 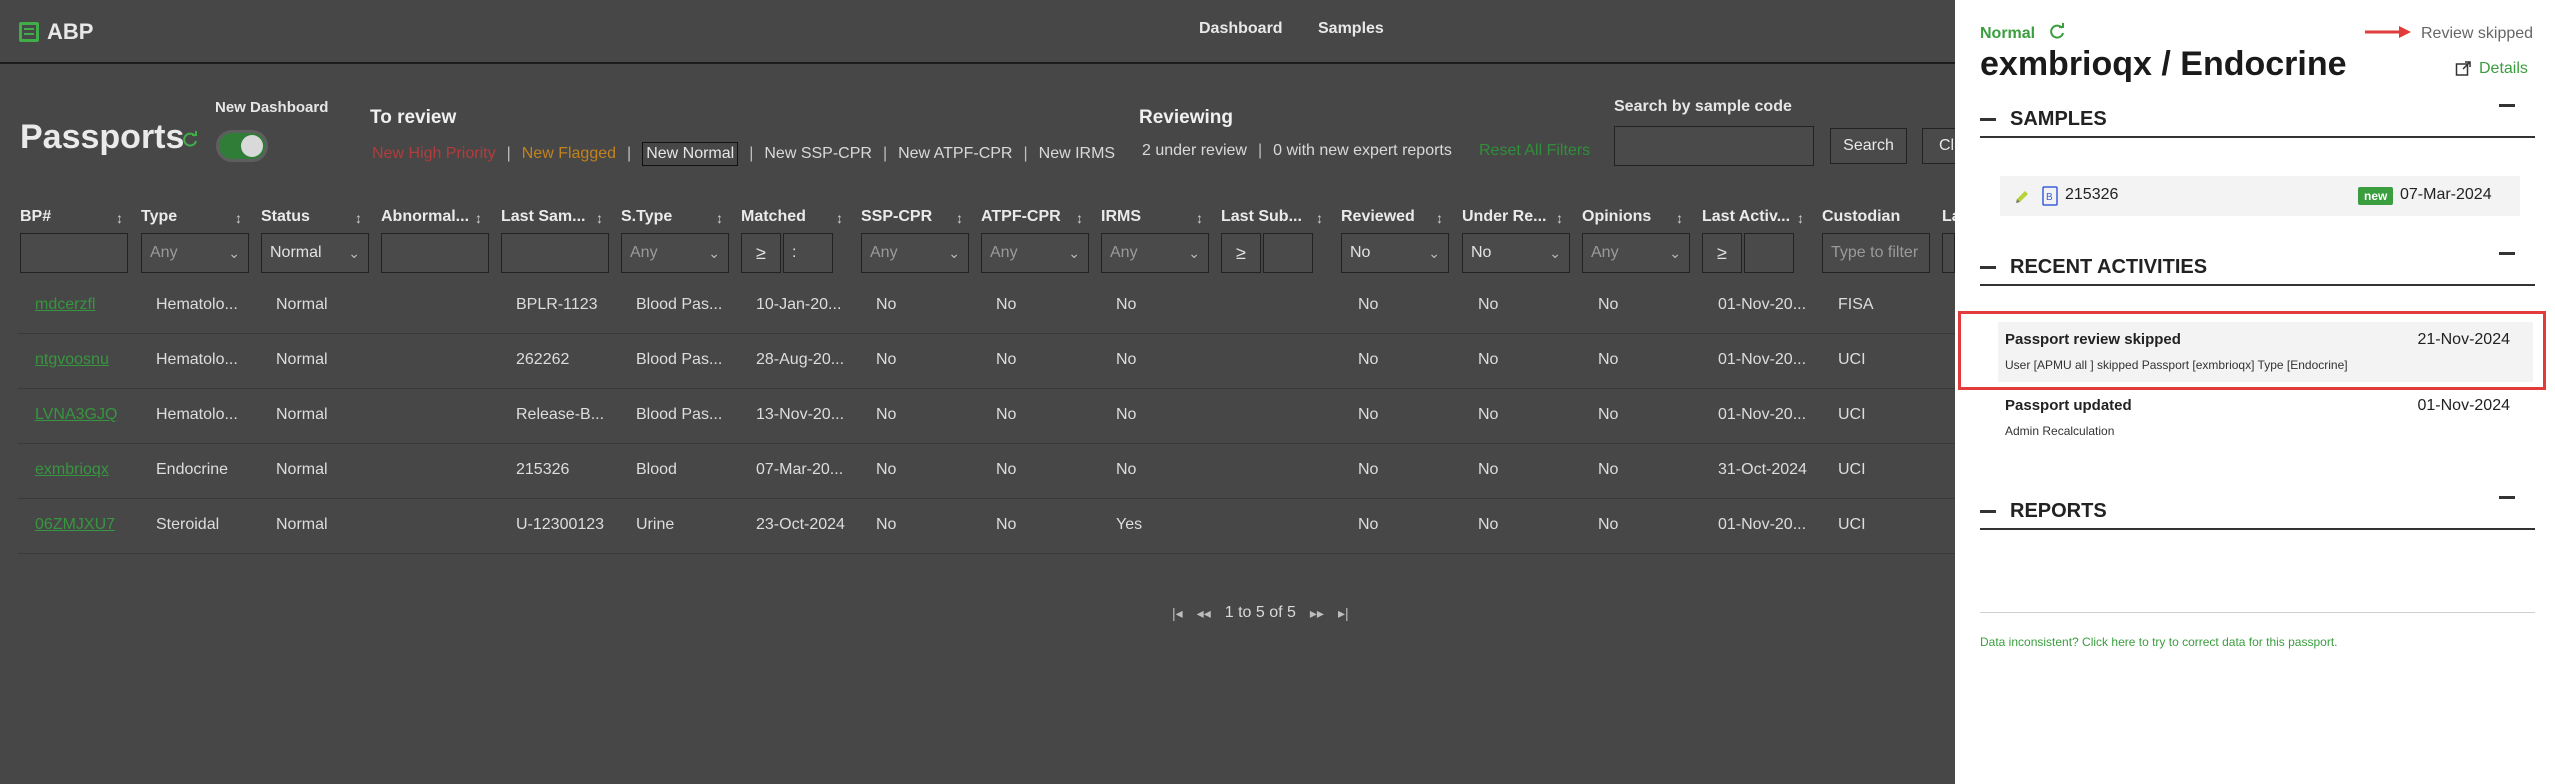 I want to click on custodian-filter-input: Type to filter, so click(x=1876, y=253).